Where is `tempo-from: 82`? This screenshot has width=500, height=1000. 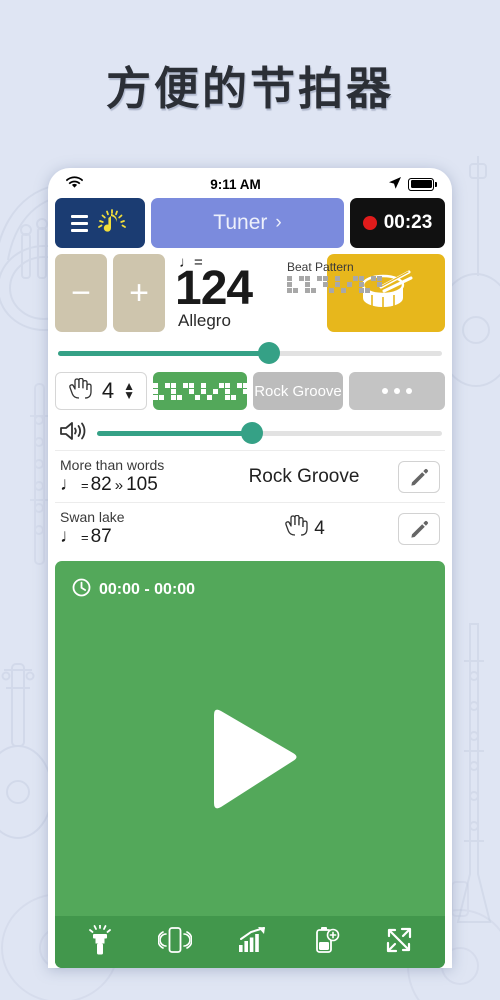
tempo-from: 82 is located at coordinates (101, 485).